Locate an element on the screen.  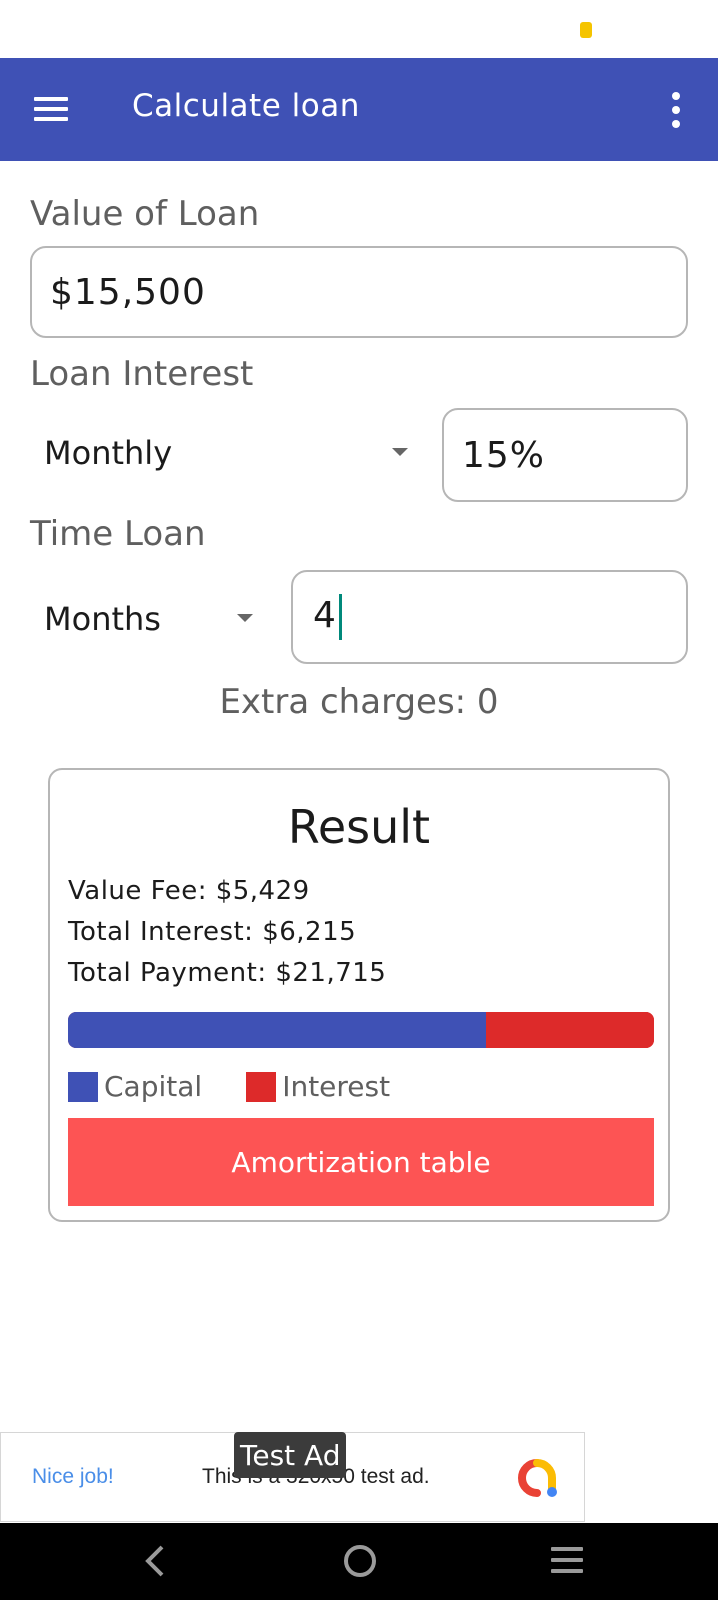
interest-segment is located at coordinates (570, 1030).